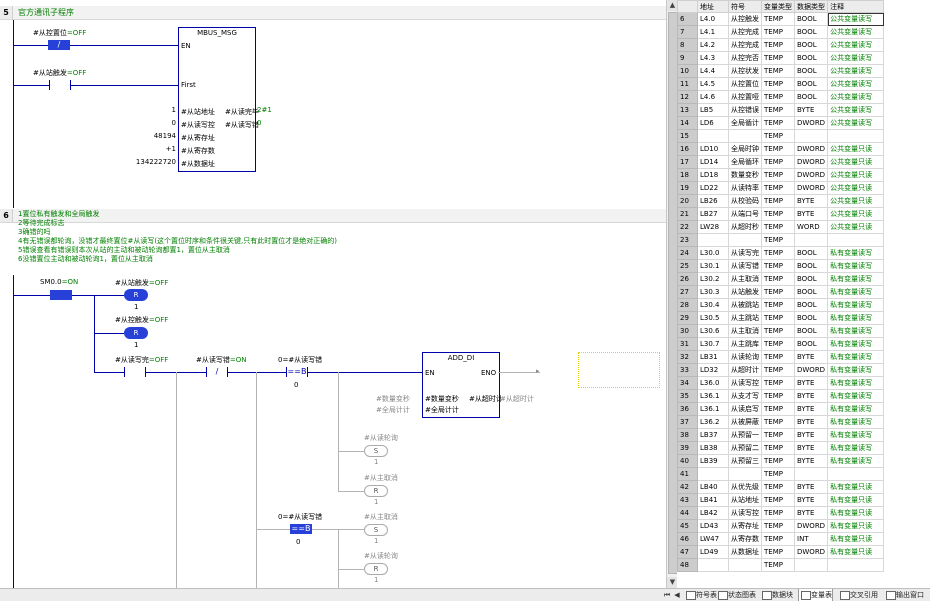  I want to click on row-number: 37, so click(687, 422).